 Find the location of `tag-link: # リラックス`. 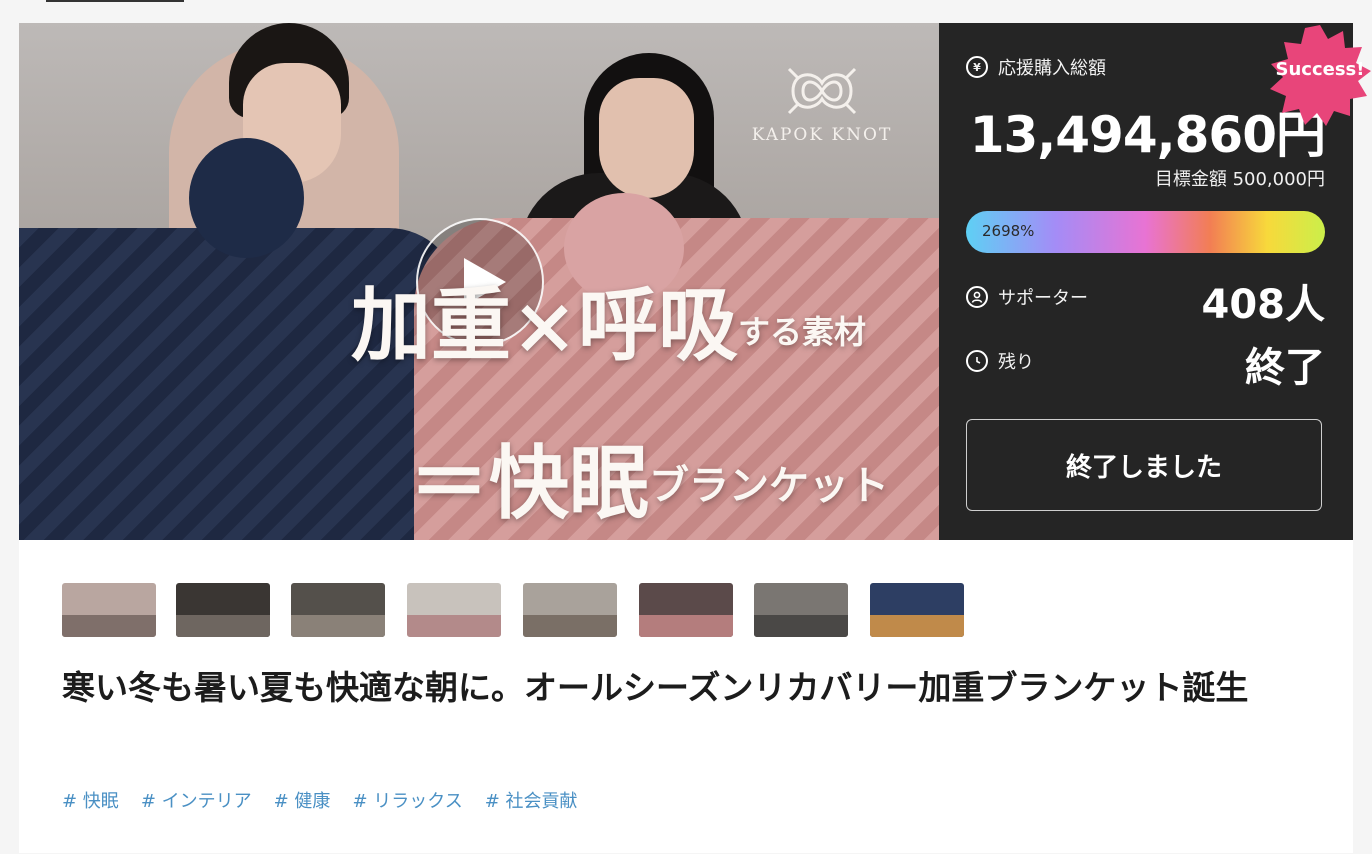

tag-link: # リラックス is located at coordinates (407, 800).